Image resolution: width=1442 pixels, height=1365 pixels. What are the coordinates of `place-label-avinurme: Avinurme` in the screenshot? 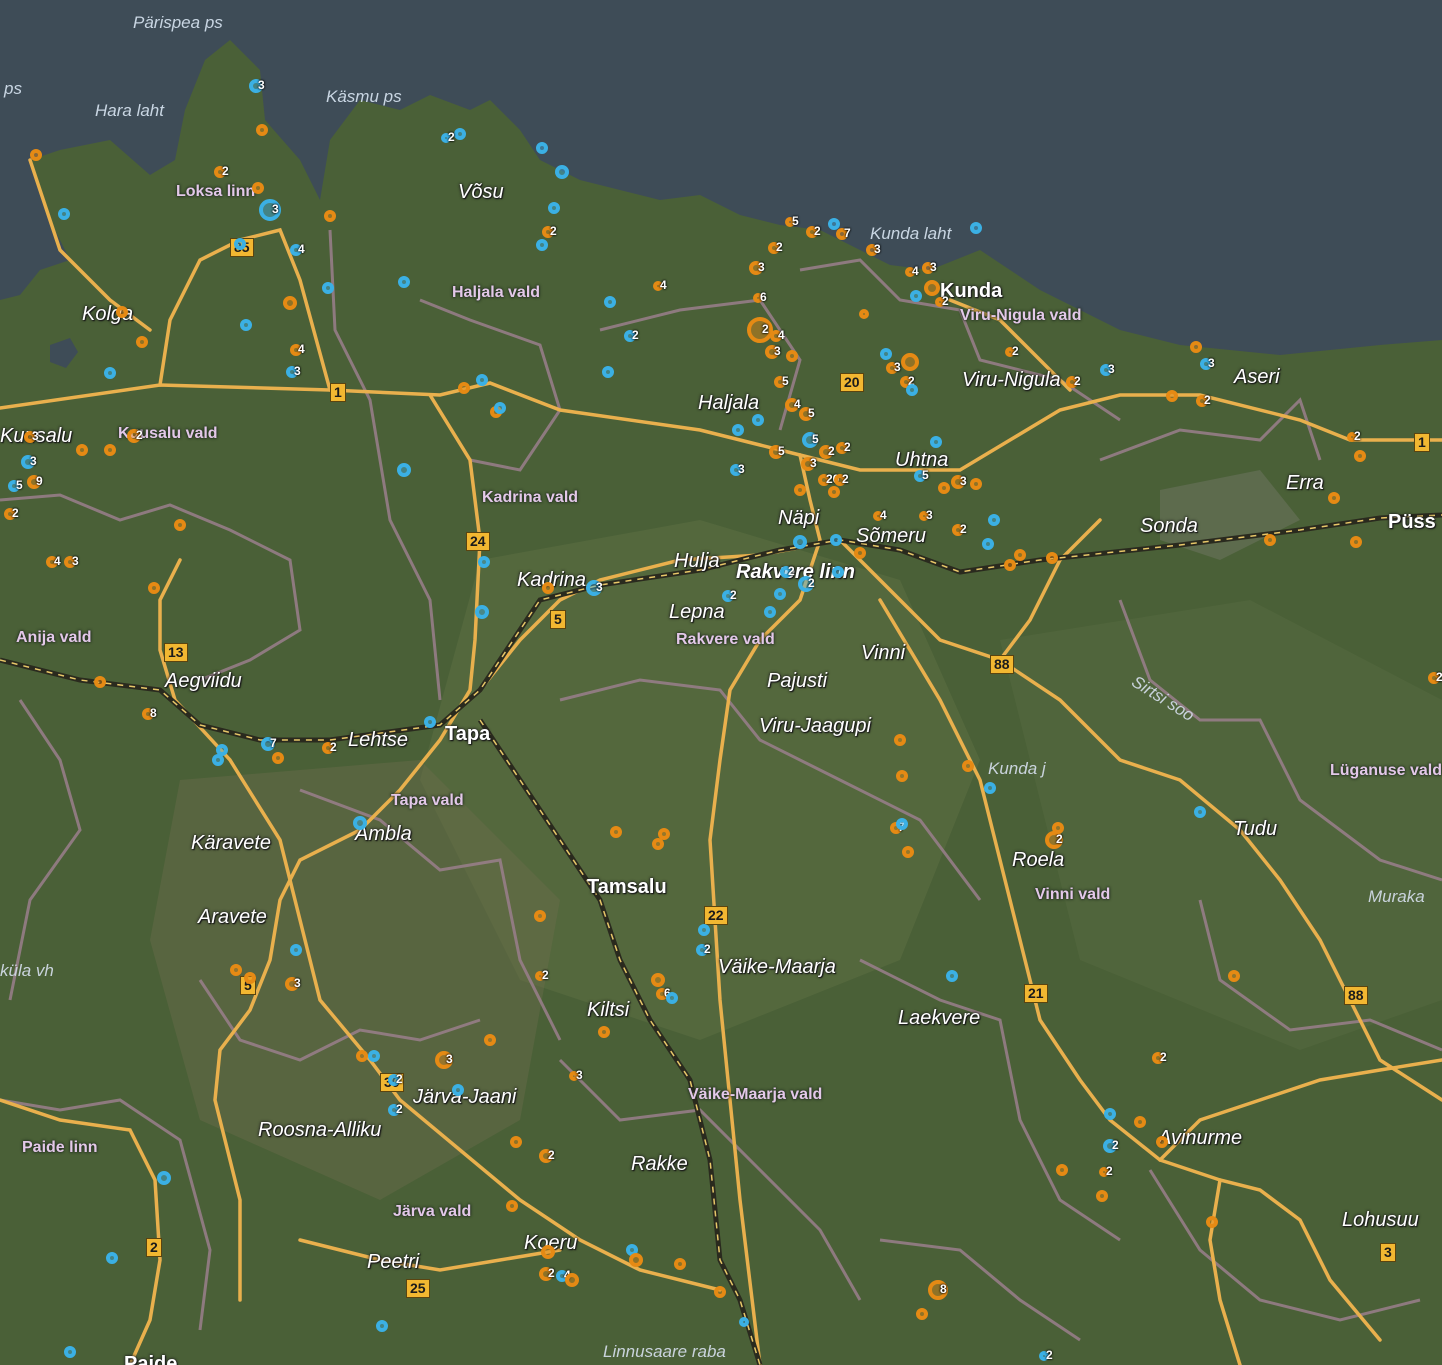 It's located at (1200, 1138).